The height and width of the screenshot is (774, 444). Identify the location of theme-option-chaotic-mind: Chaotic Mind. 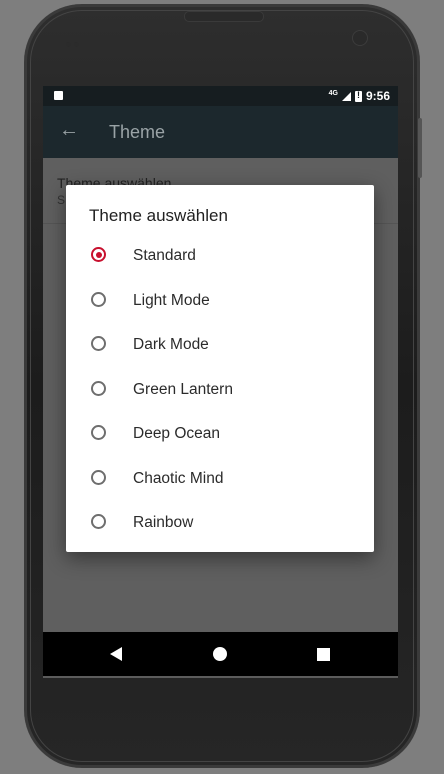
(220, 479).